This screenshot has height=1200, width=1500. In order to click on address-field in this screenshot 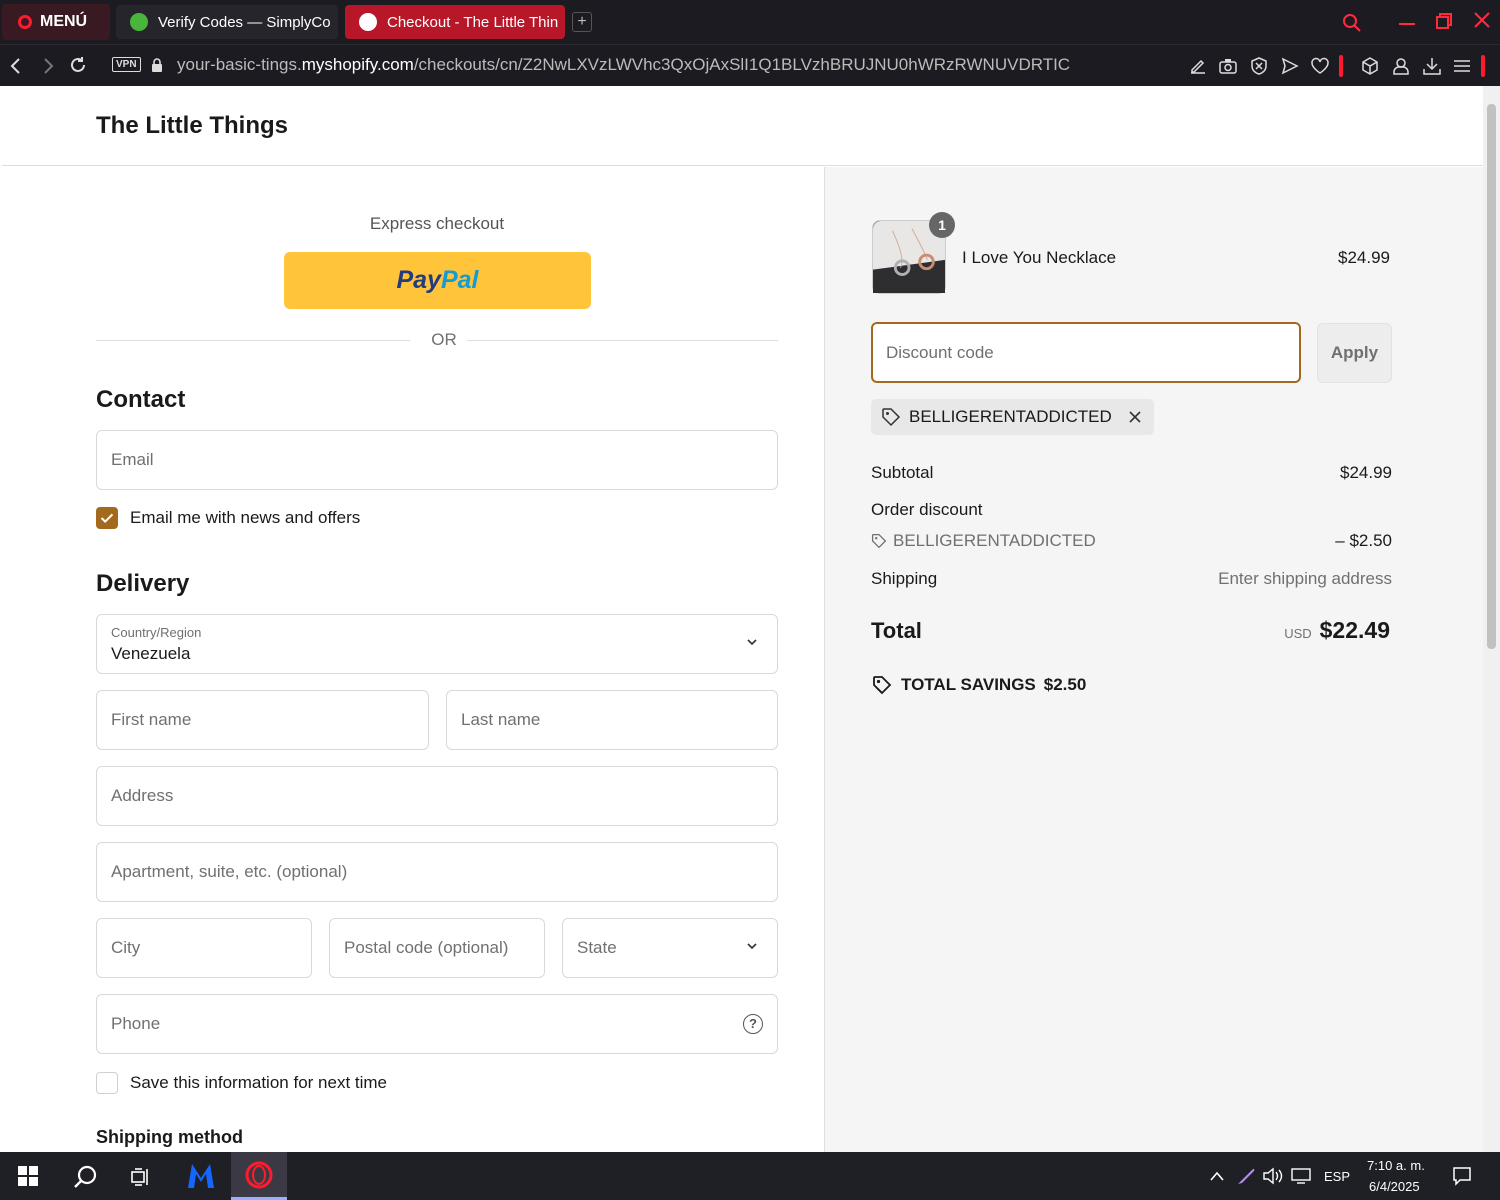, I will do `click(437, 796)`.